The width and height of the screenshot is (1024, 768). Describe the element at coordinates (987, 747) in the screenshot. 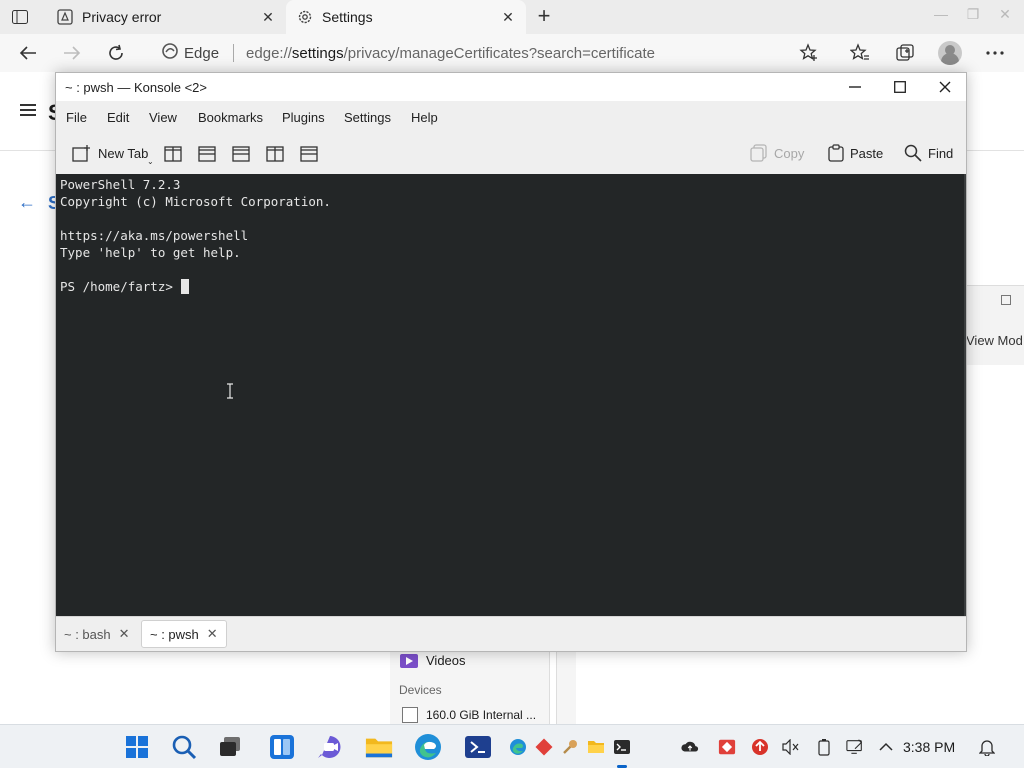

I see `notification-bell-icon` at that location.